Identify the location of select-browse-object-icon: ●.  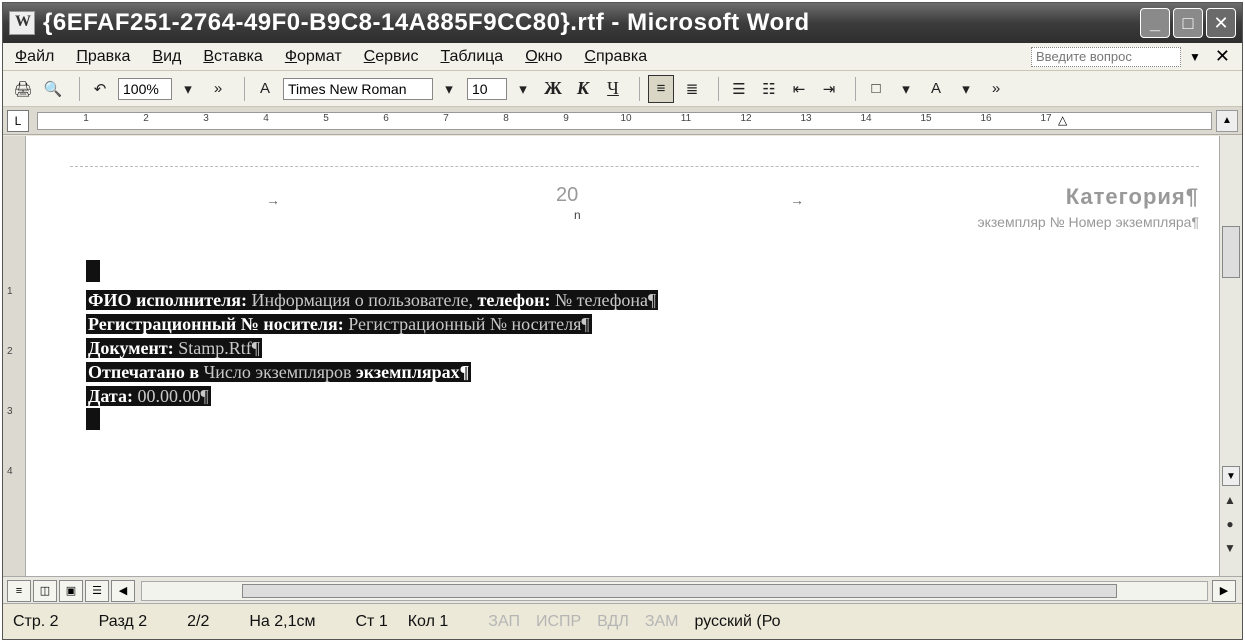
(1230, 524).